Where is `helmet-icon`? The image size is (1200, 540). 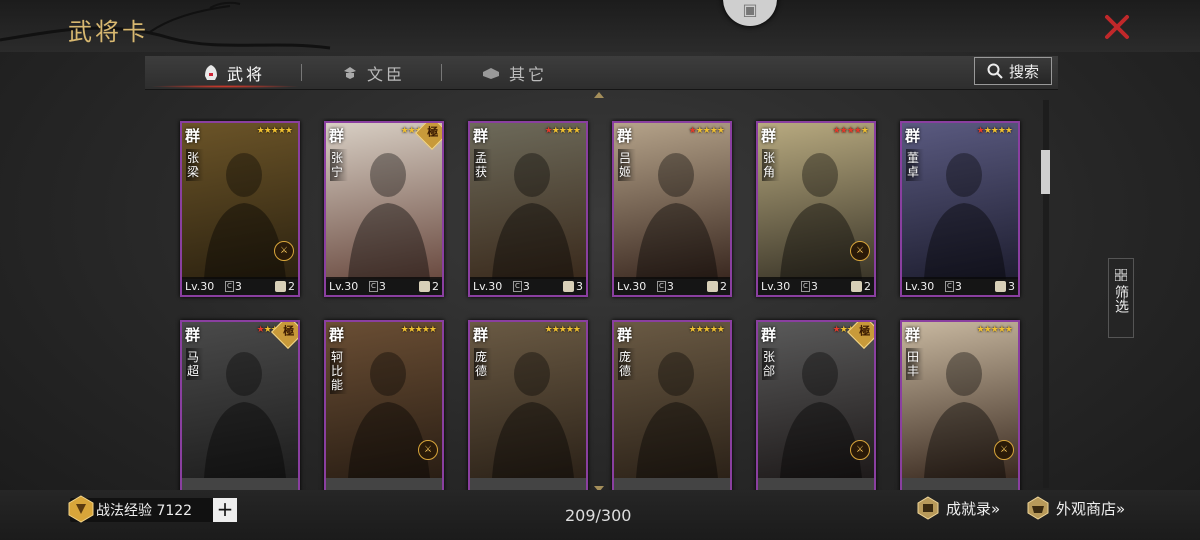 helmet-icon is located at coordinates (211, 72).